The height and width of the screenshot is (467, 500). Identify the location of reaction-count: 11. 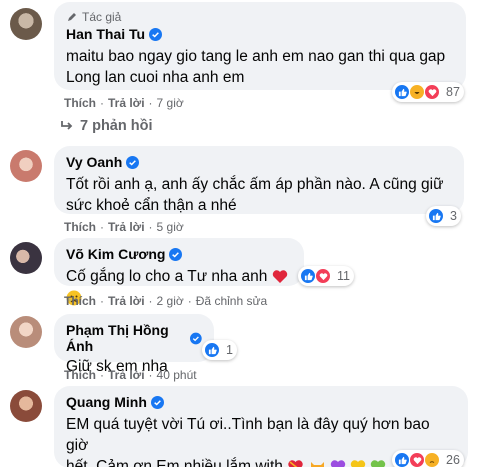
(343, 276).